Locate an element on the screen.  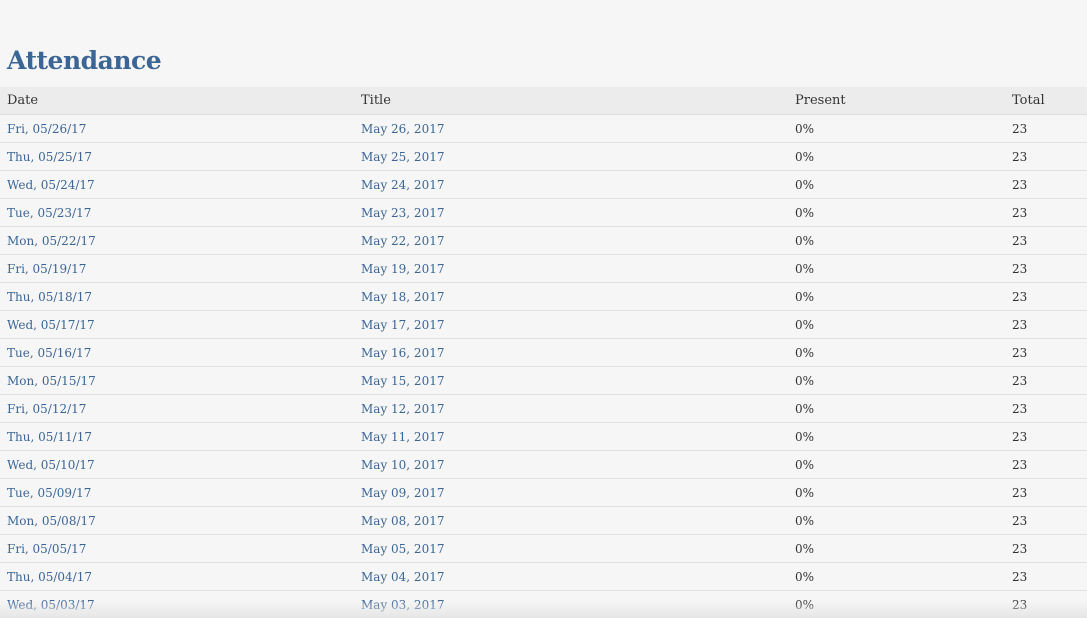
table-row: Tue, 05/23/17 May 23, 2017 0% 23 is located at coordinates (543, 212).